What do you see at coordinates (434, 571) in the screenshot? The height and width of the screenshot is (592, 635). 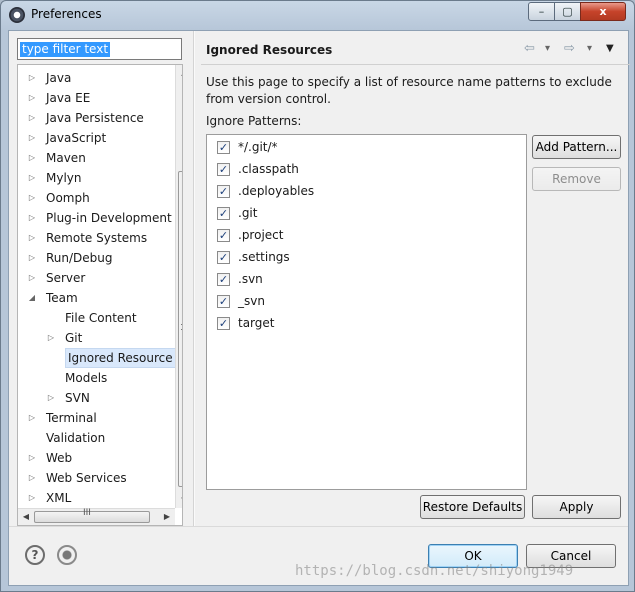 I see `watermark-text: https://blog.csdn.net/shiyong1949` at bounding box center [434, 571].